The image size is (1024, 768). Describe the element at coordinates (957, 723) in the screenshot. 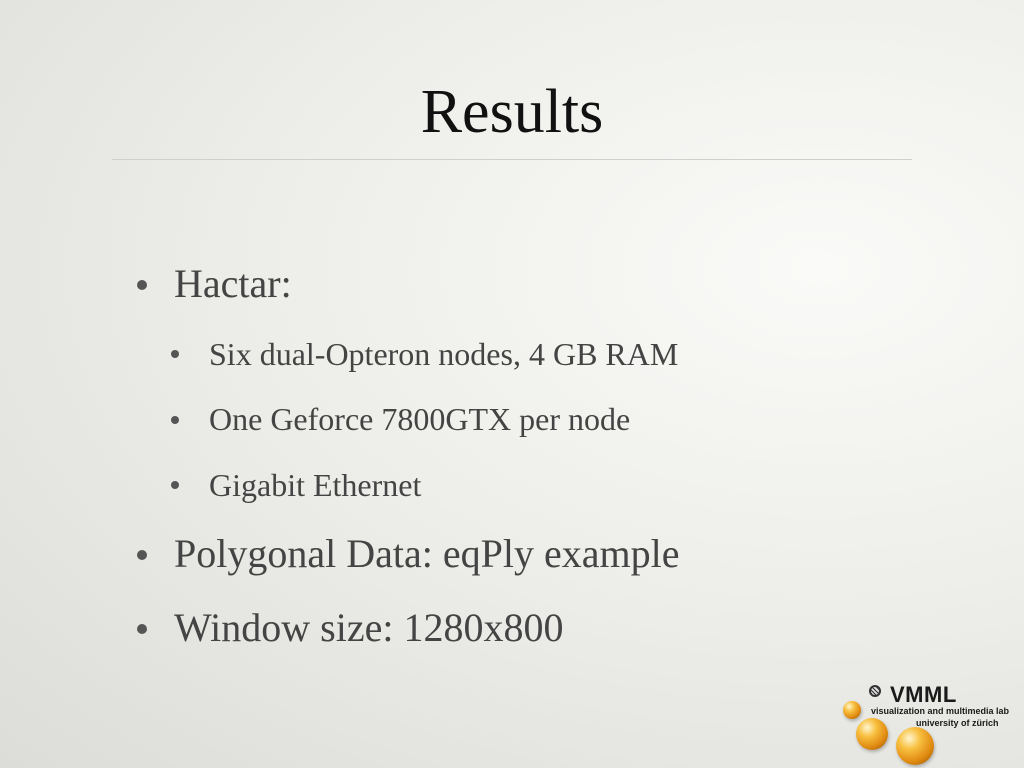

I see `logo-subtitle-line2: university of zürich` at that location.